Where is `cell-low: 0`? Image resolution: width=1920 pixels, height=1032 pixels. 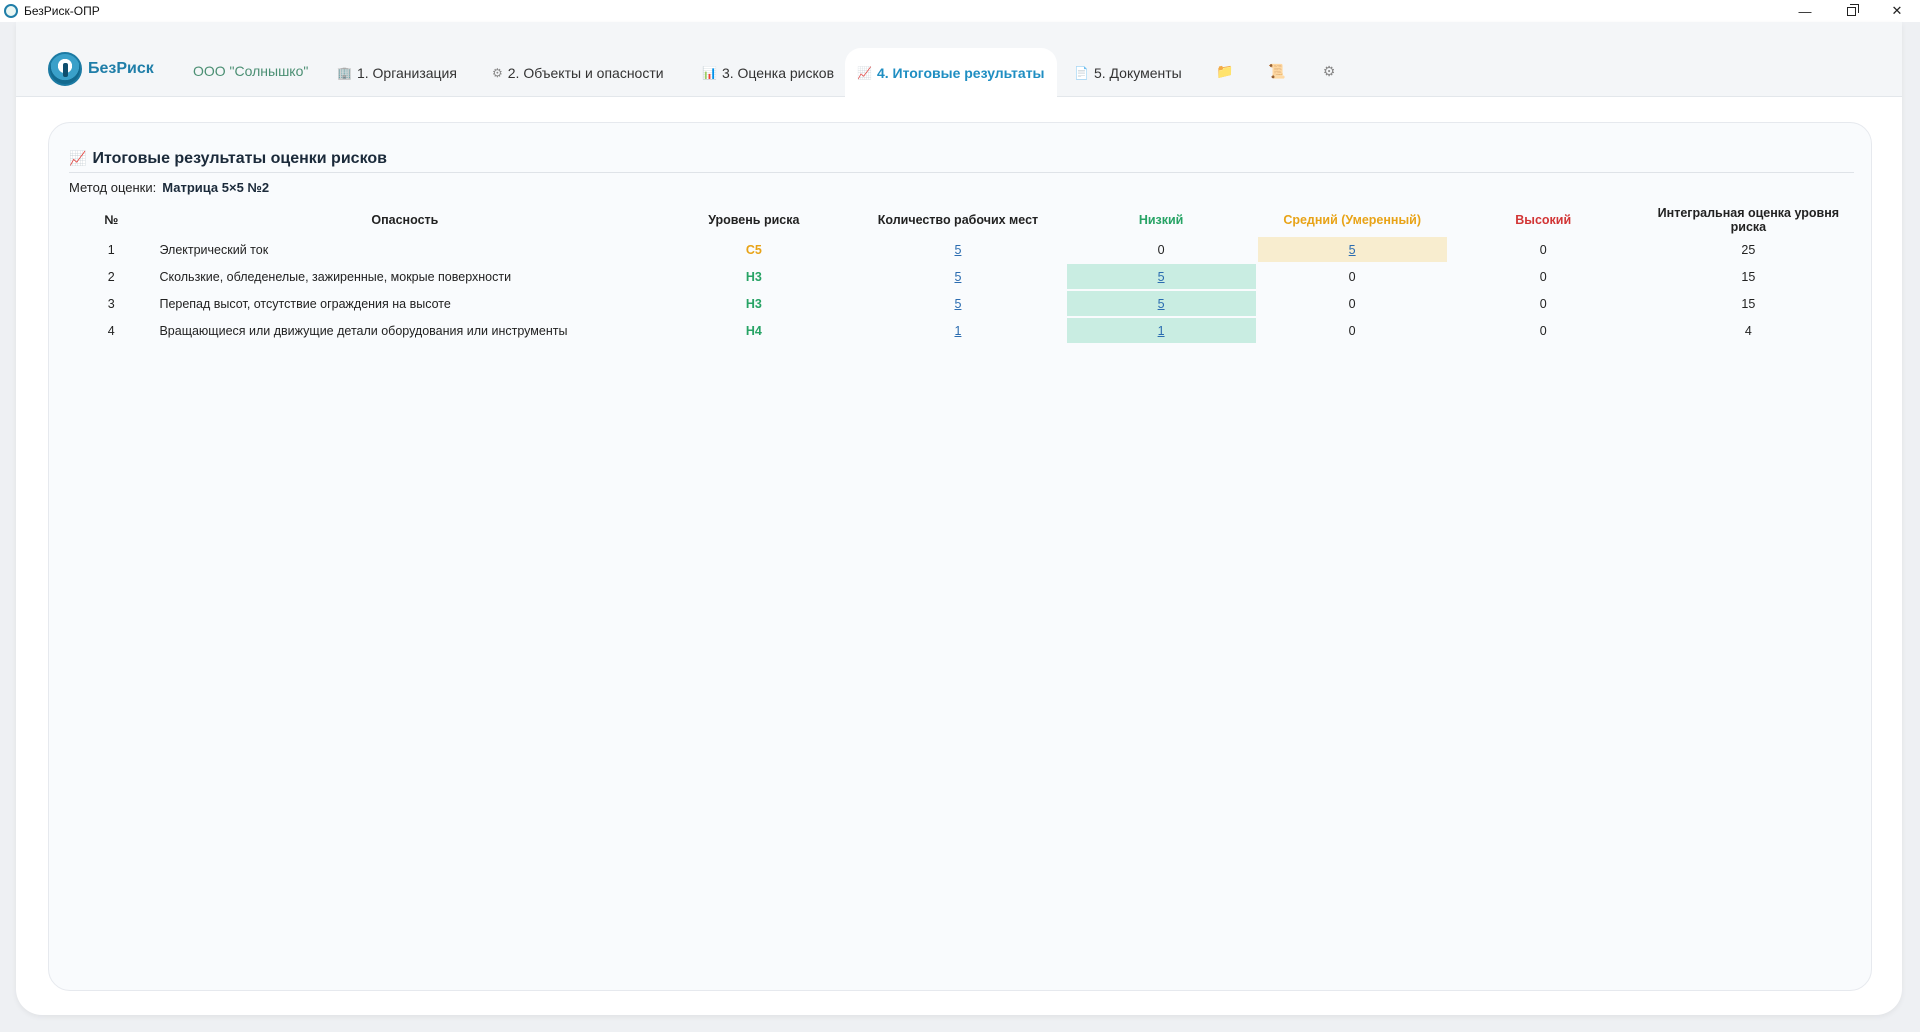
cell-low: 0 is located at coordinates (1161, 249).